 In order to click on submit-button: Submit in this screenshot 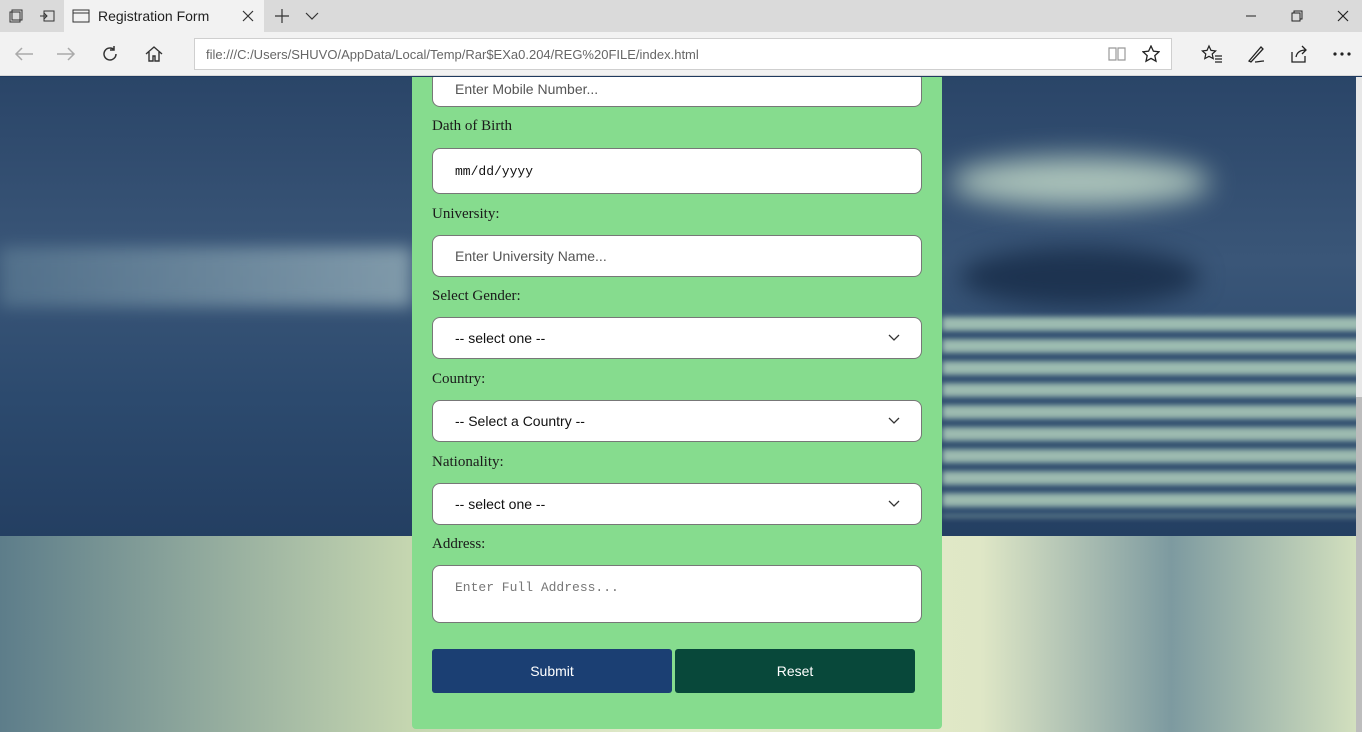, I will do `click(552, 671)`.